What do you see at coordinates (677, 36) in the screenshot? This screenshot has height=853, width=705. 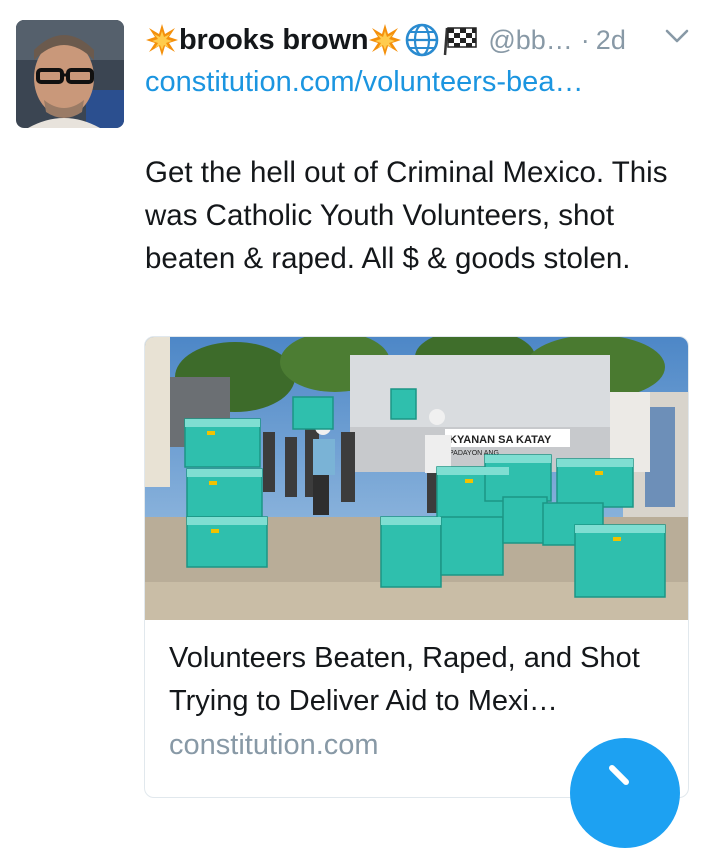 I see `chevron-down-icon` at bounding box center [677, 36].